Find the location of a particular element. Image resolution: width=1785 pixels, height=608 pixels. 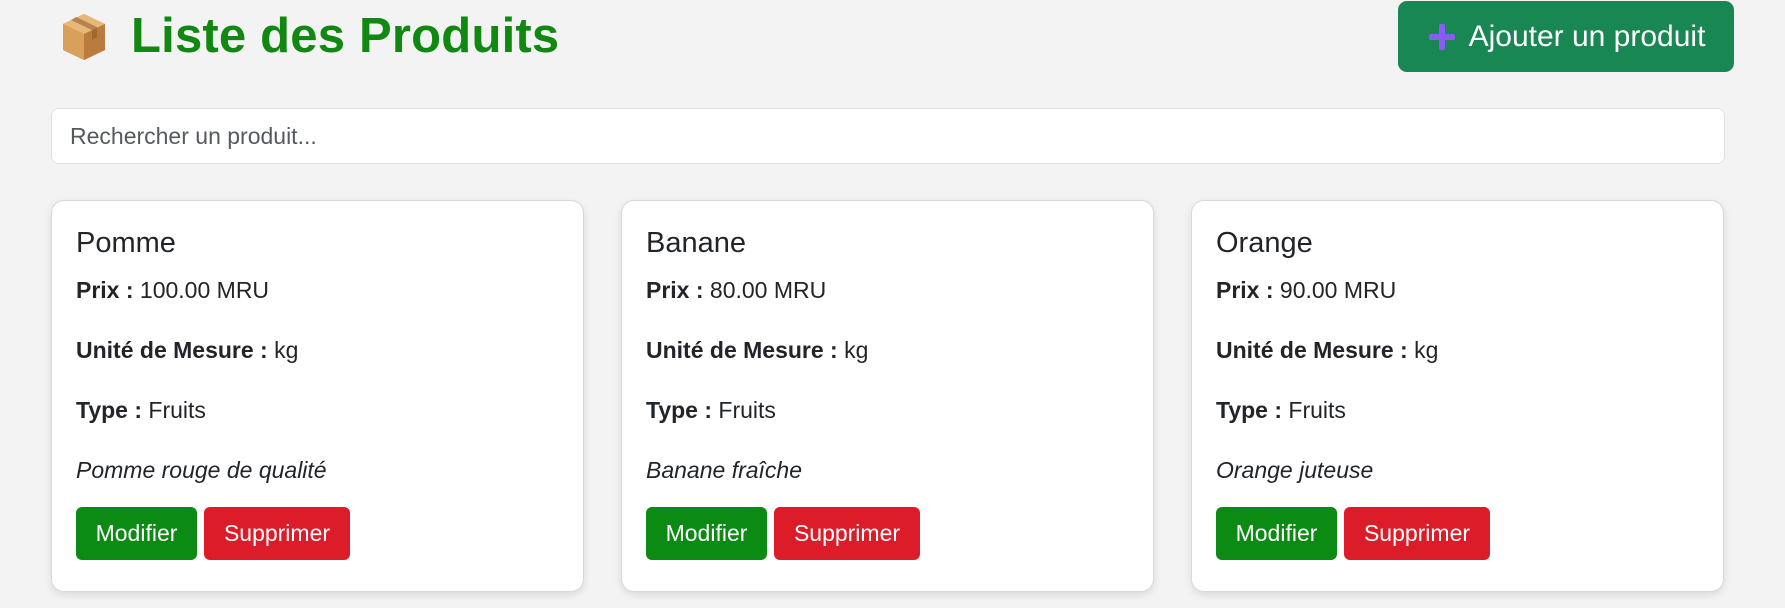

plus-icon is located at coordinates (1442, 37).